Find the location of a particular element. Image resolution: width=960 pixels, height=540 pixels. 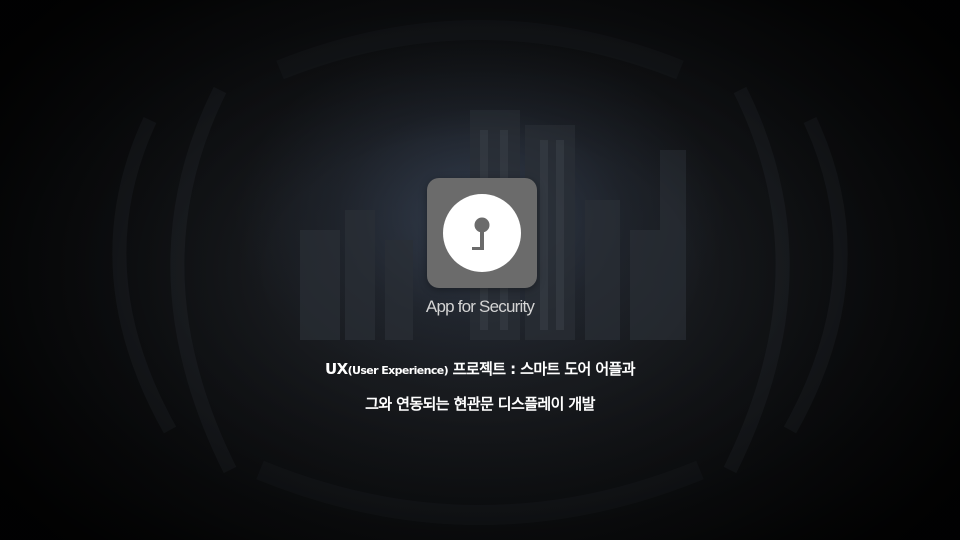

ux-paren-label: (User Experience) is located at coordinates (398, 370).